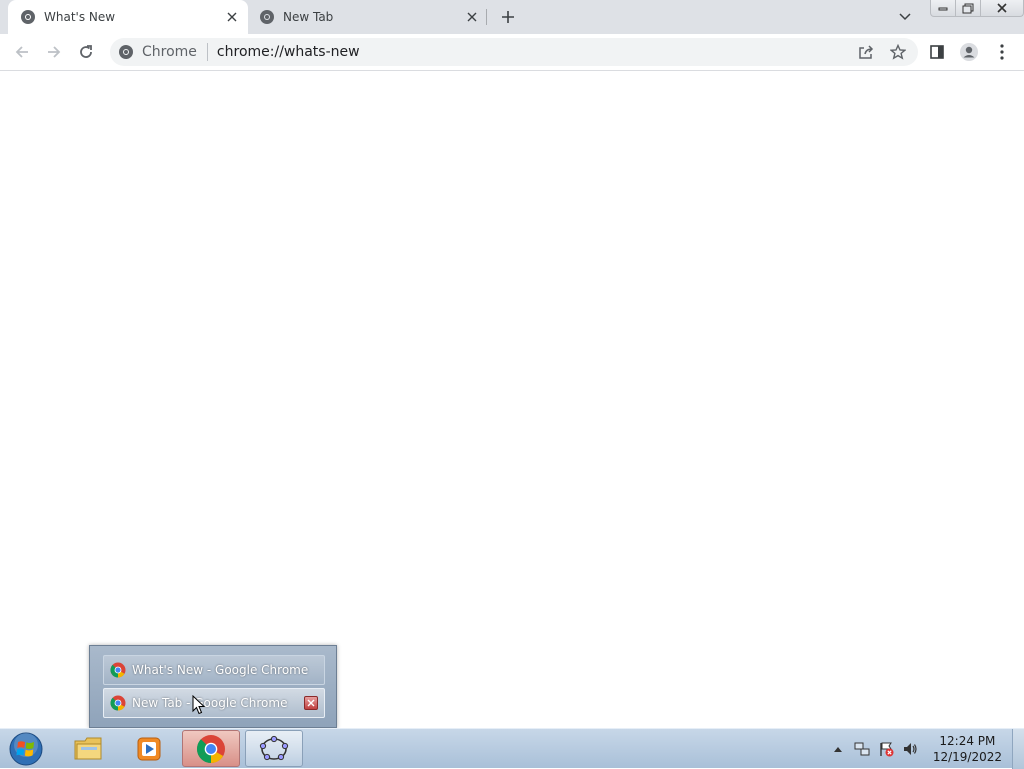 Image resolution: width=1024 pixels, height=769 pixels. I want to click on minimize-button, so click(943, 8).